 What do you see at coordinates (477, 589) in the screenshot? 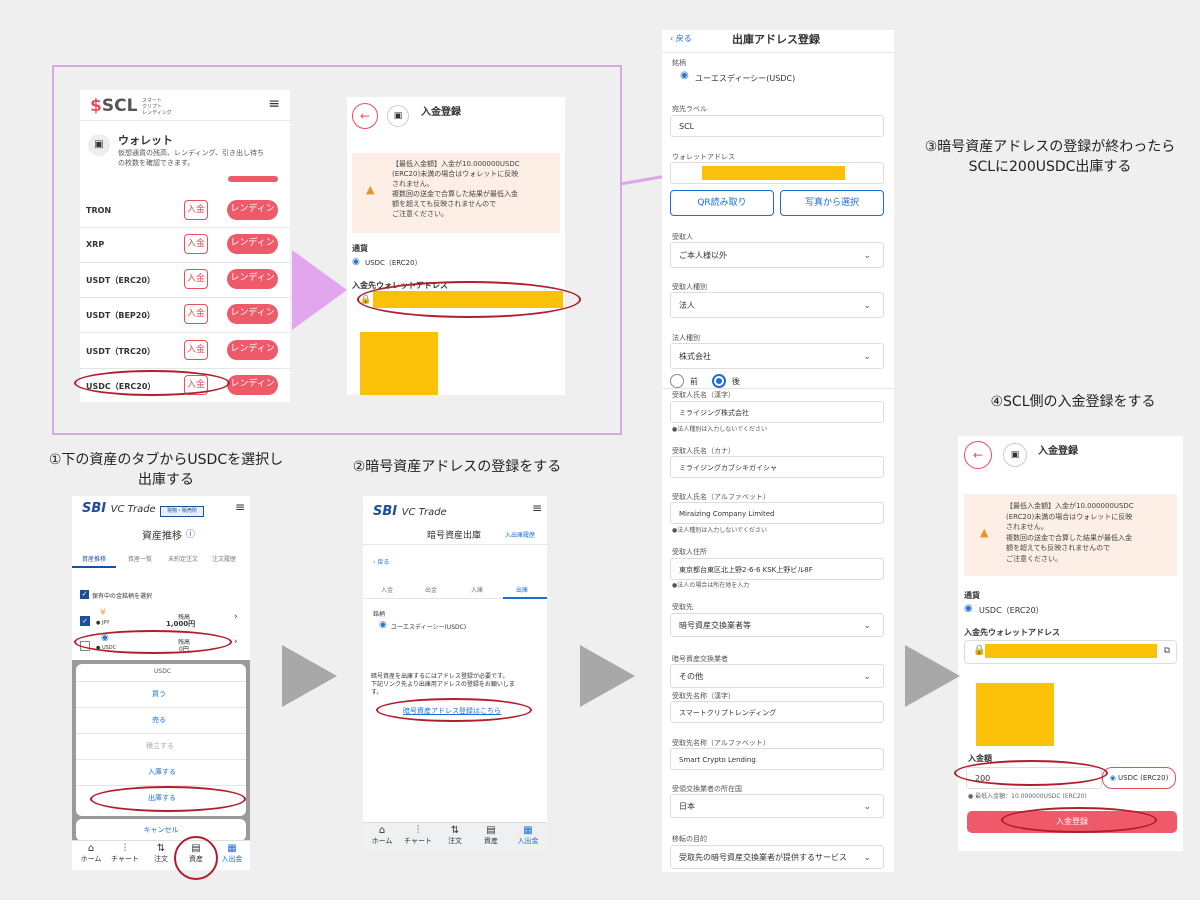
I see `tab-crypto-in: 入庫` at bounding box center [477, 589].